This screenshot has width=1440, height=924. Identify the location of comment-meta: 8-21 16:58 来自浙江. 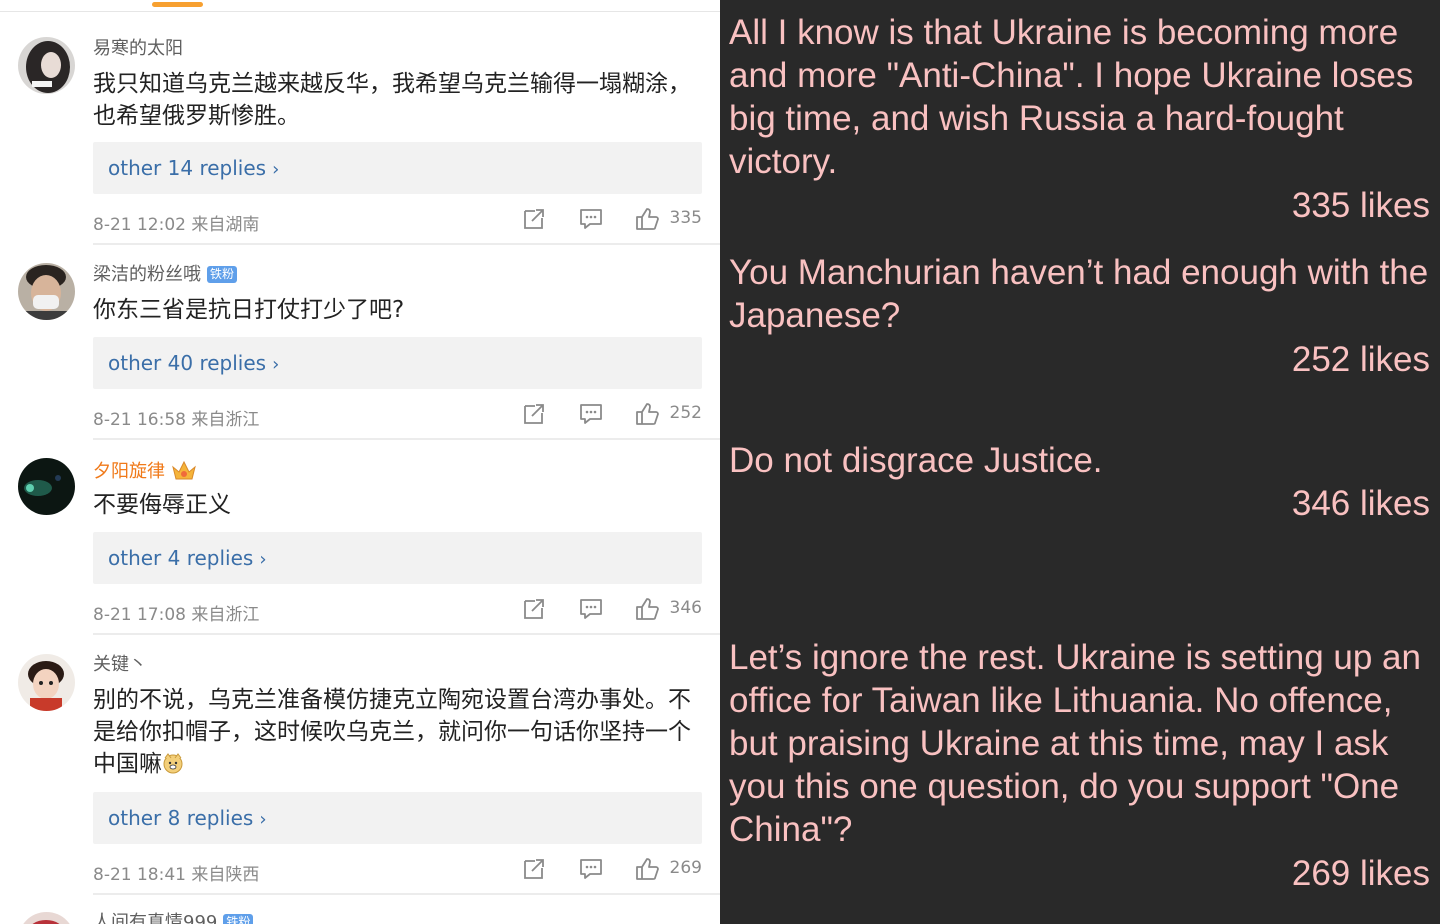
(176, 417).